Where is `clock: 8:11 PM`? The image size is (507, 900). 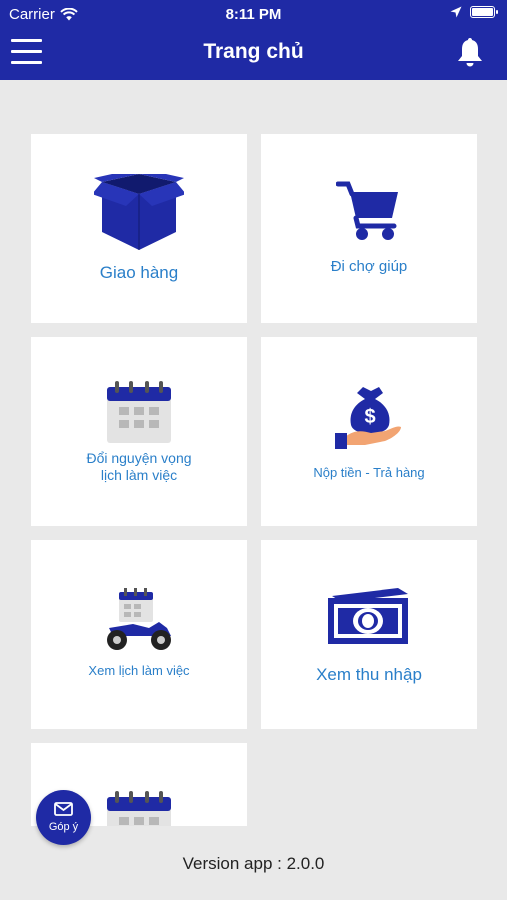
clock: 8:11 PM is located at coordinates (253, 14).